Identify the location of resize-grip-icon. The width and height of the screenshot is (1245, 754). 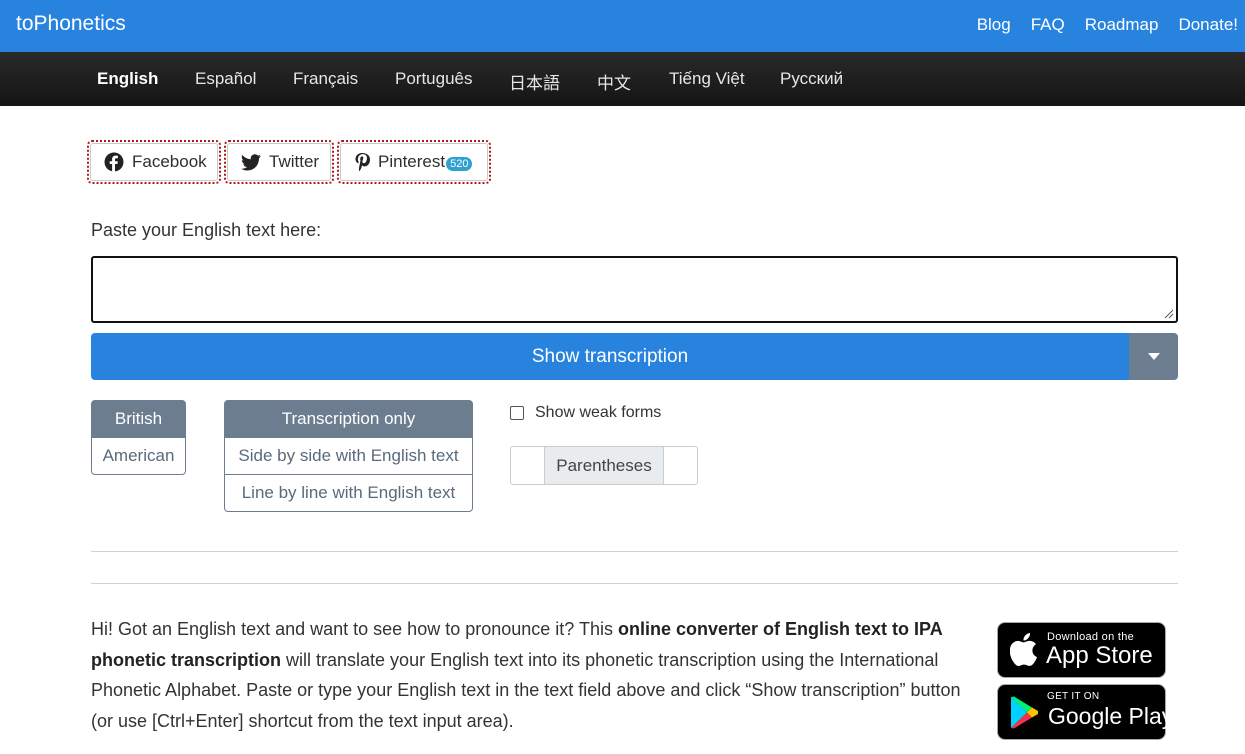
(1169, 314).